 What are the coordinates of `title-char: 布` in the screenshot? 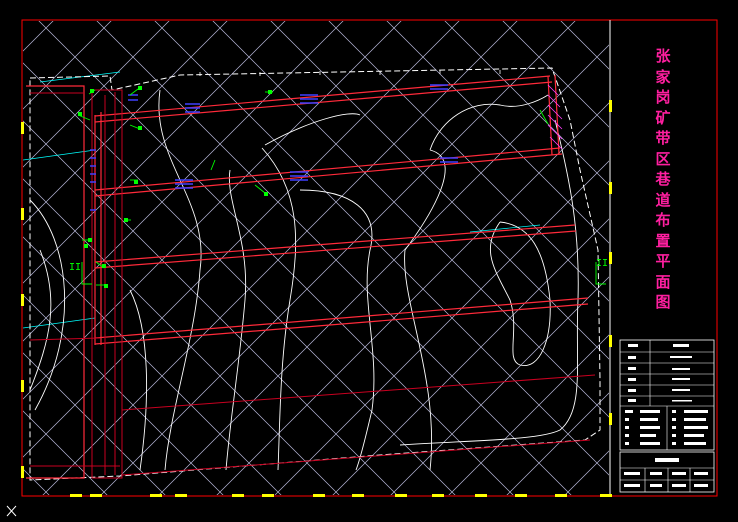 It's located at (663, 220).